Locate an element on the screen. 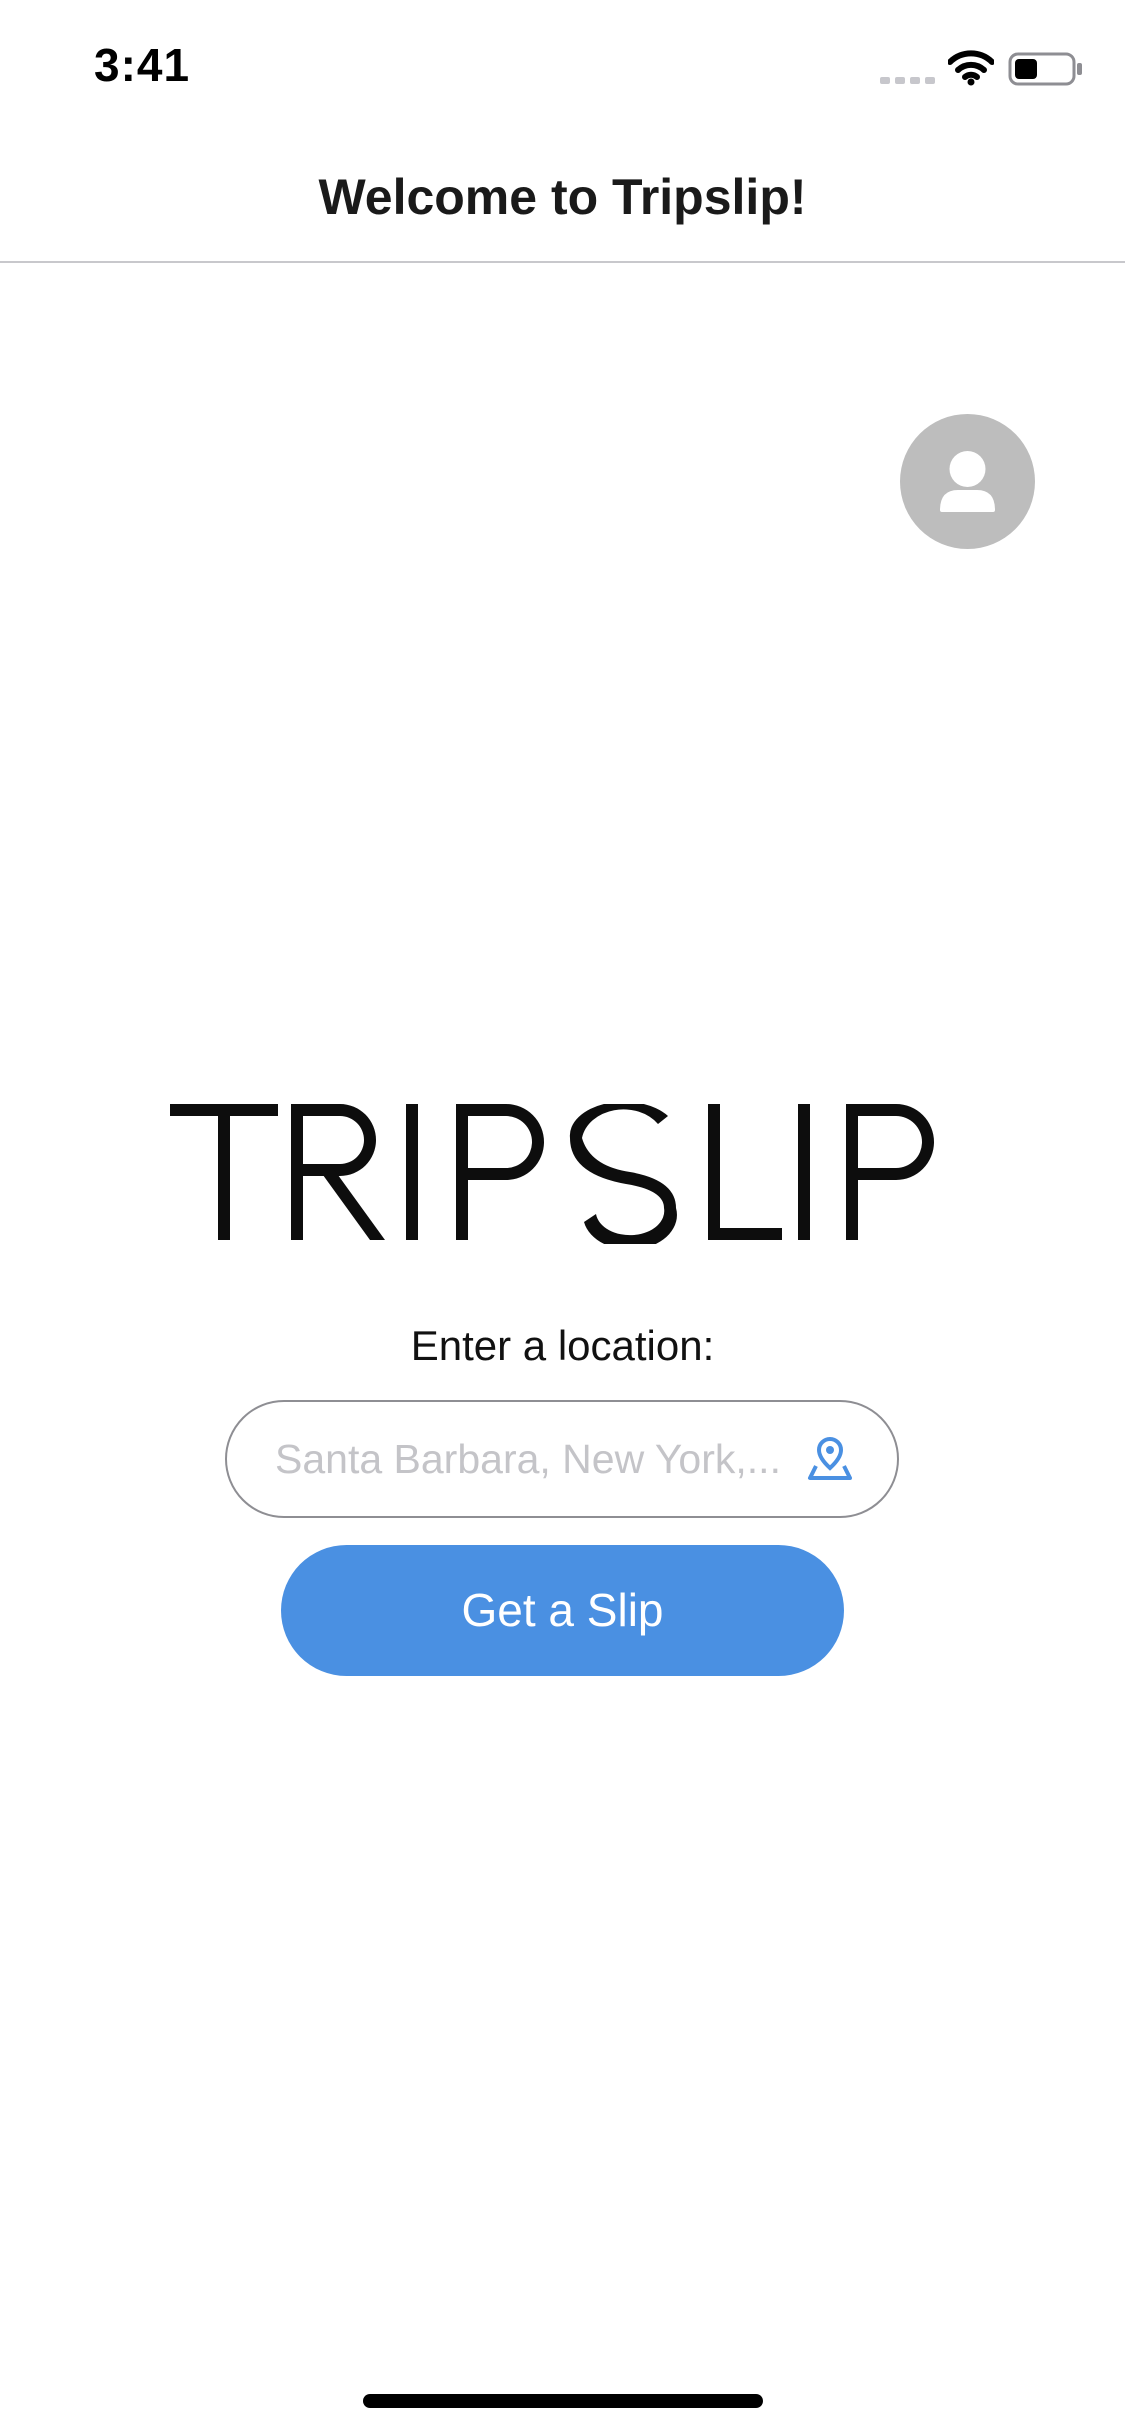 This screenshot has width=1125, height=2436. cellular-signal-icon is located at coordinates (907, 80).